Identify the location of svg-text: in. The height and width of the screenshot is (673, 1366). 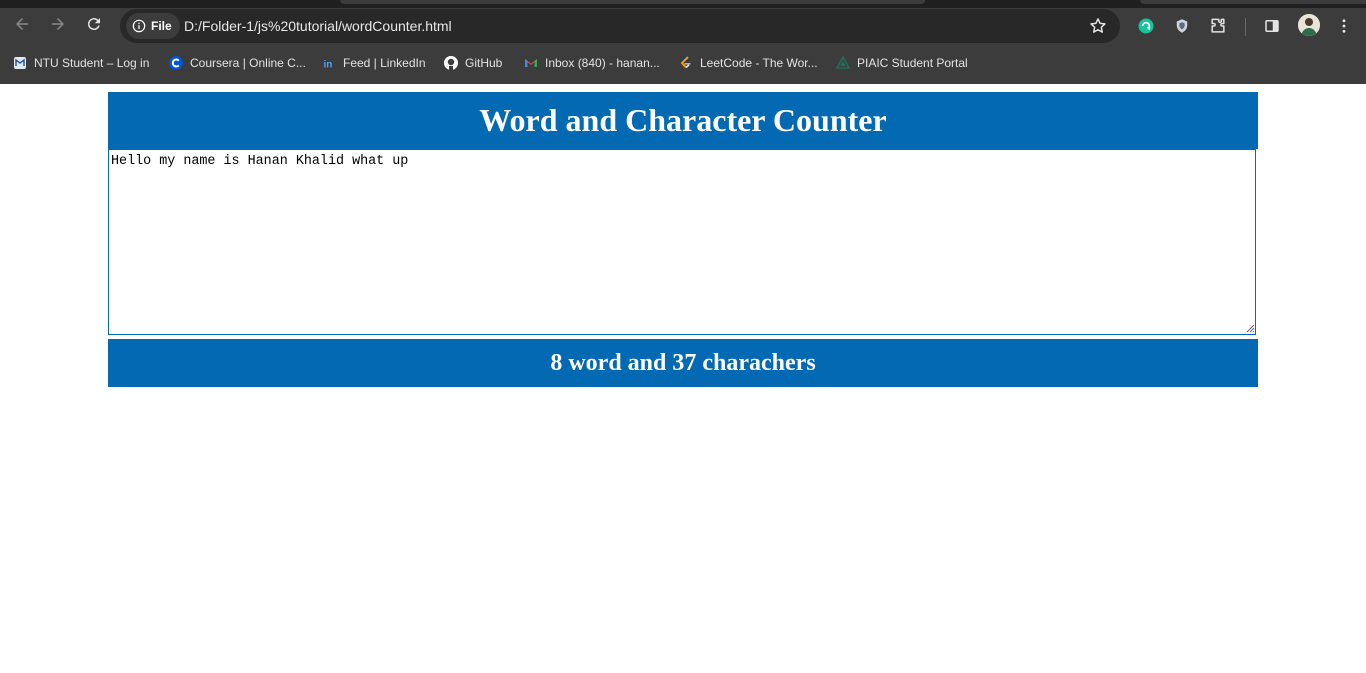
(328, 65).